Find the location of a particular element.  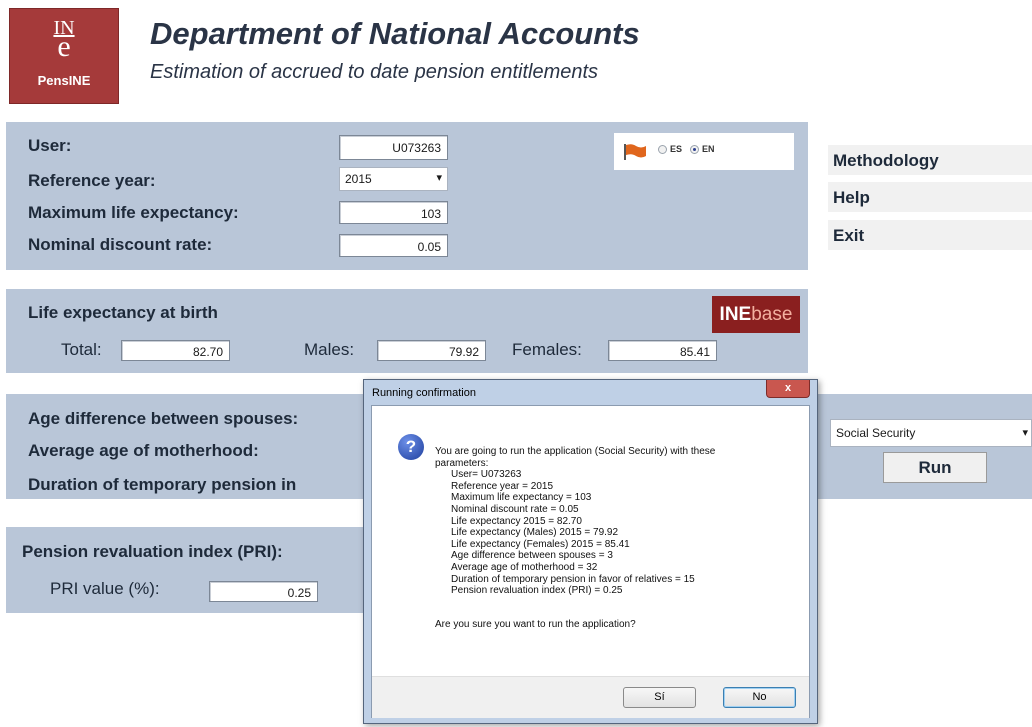

life-expectancy-heading: Life expectancy at birth is located at coordinates (123, 312).